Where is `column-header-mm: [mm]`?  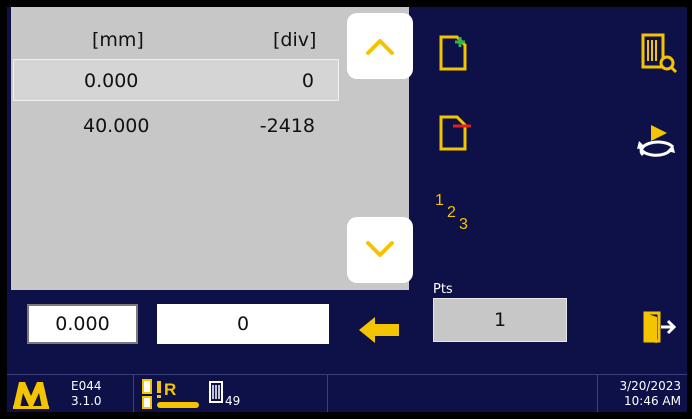 column-header-mm: [mm] is located at coordinates (118, 40).